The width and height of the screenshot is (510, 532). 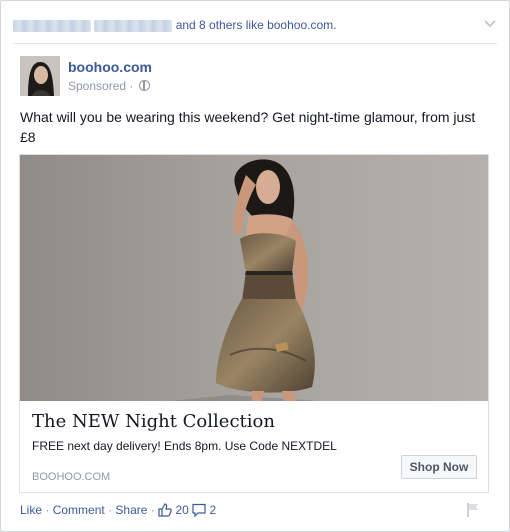 I want to click on comment-count: 2, so click(x=213, y=510).